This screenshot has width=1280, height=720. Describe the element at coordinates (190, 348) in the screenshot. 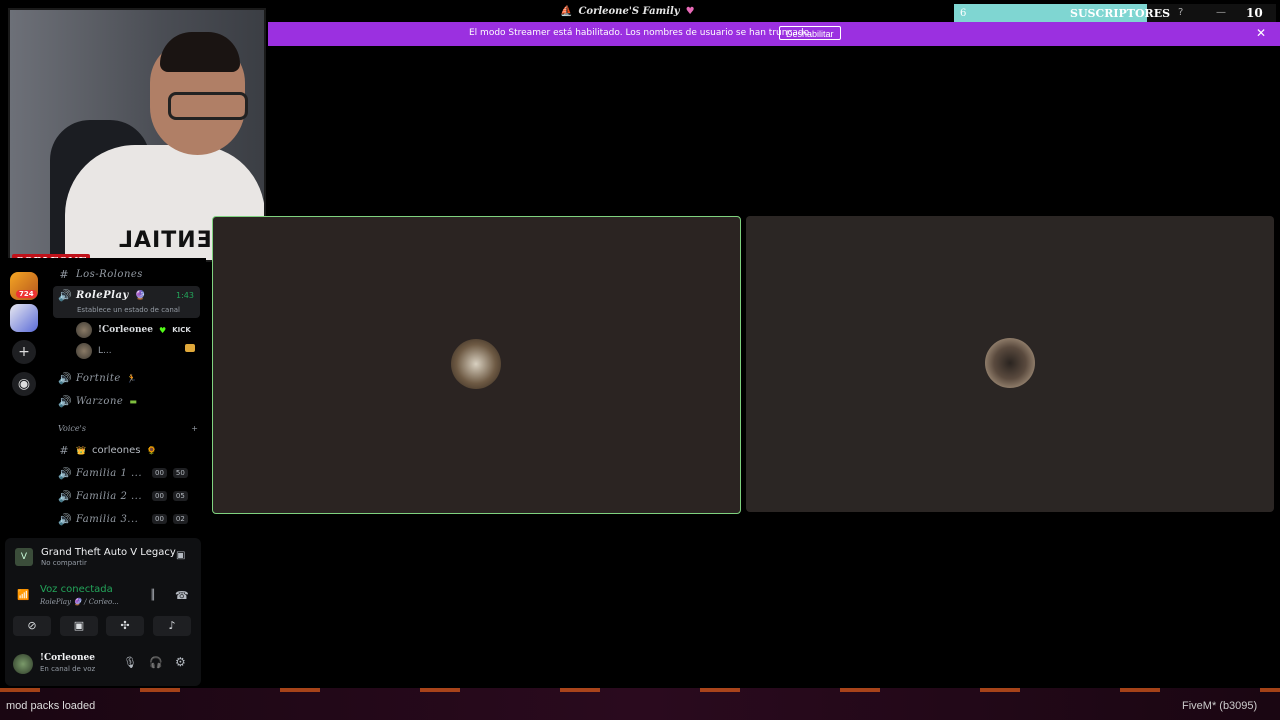

I see `activity-badge-icon` at that location.